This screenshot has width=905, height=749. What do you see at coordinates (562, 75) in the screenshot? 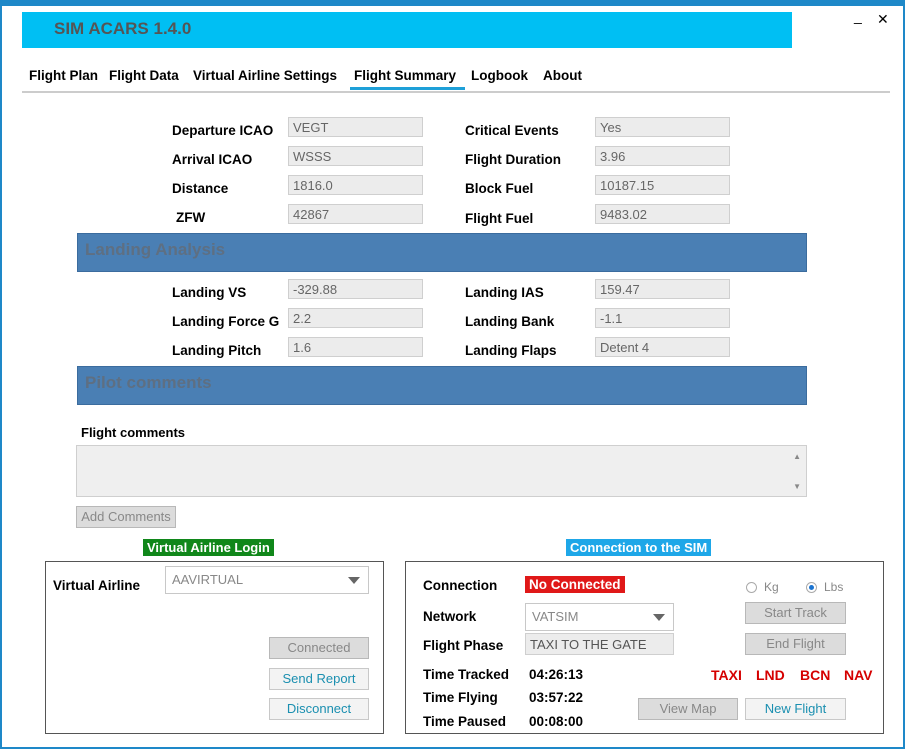
I see `tab-about: About` at bounding box center [562, 75].